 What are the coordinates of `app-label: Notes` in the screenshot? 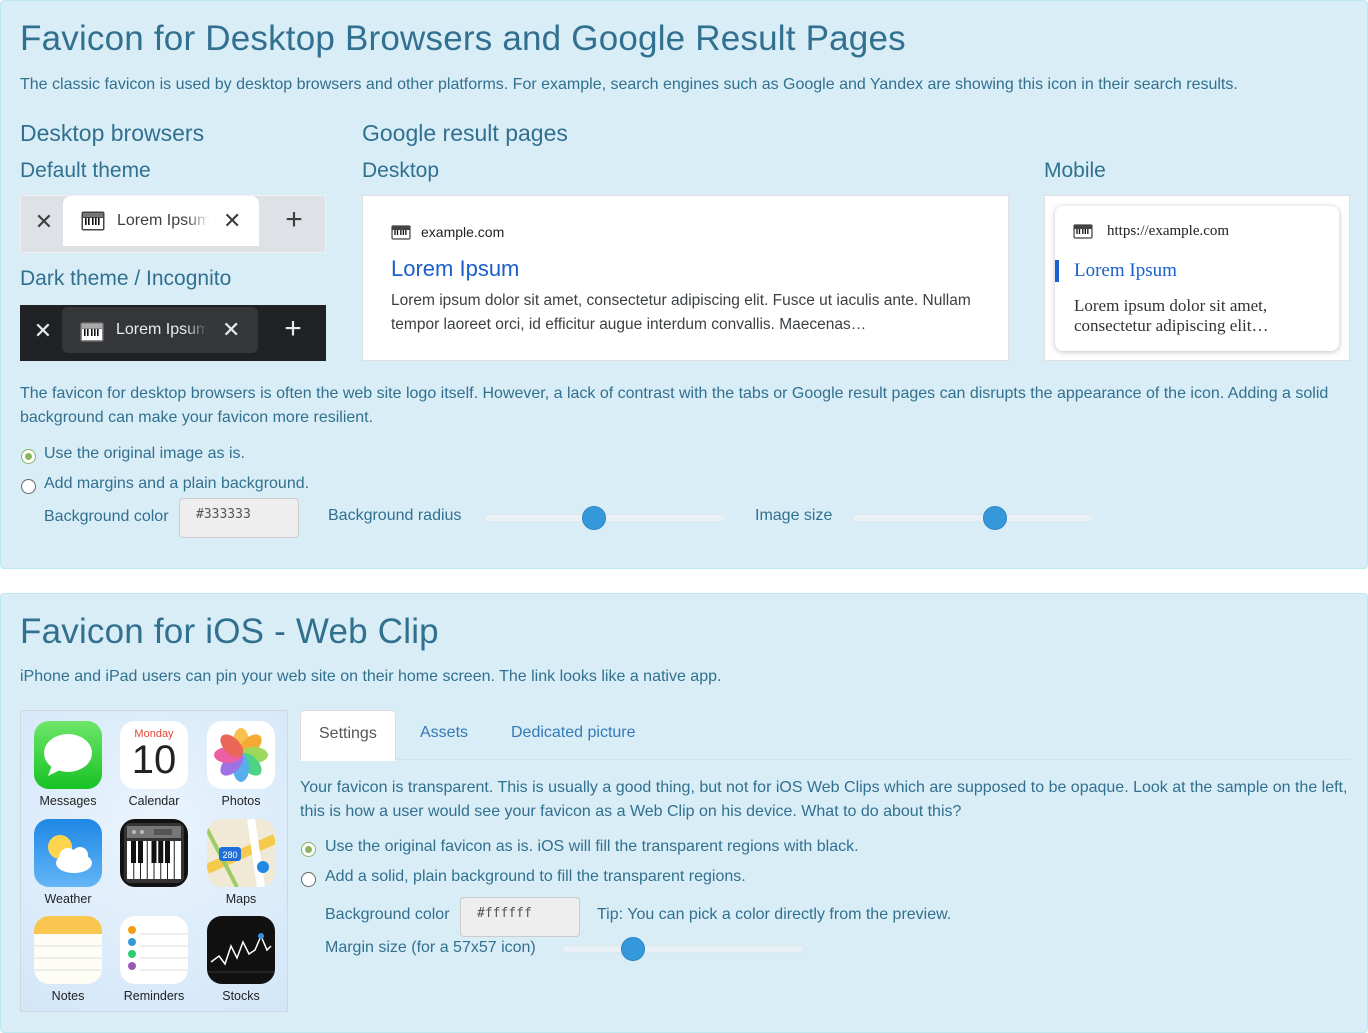 It's located at (68, 996).